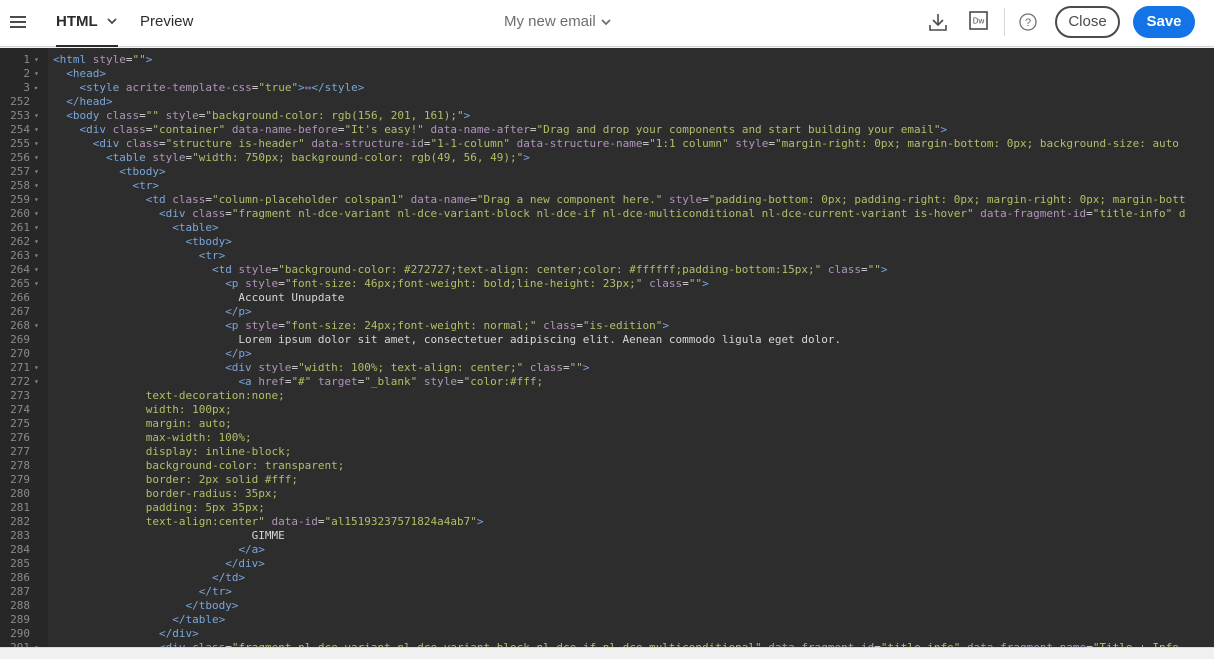  Describe the element at coordinates (20, 633) in the screenshot. I see `line-number: 290` at that location.